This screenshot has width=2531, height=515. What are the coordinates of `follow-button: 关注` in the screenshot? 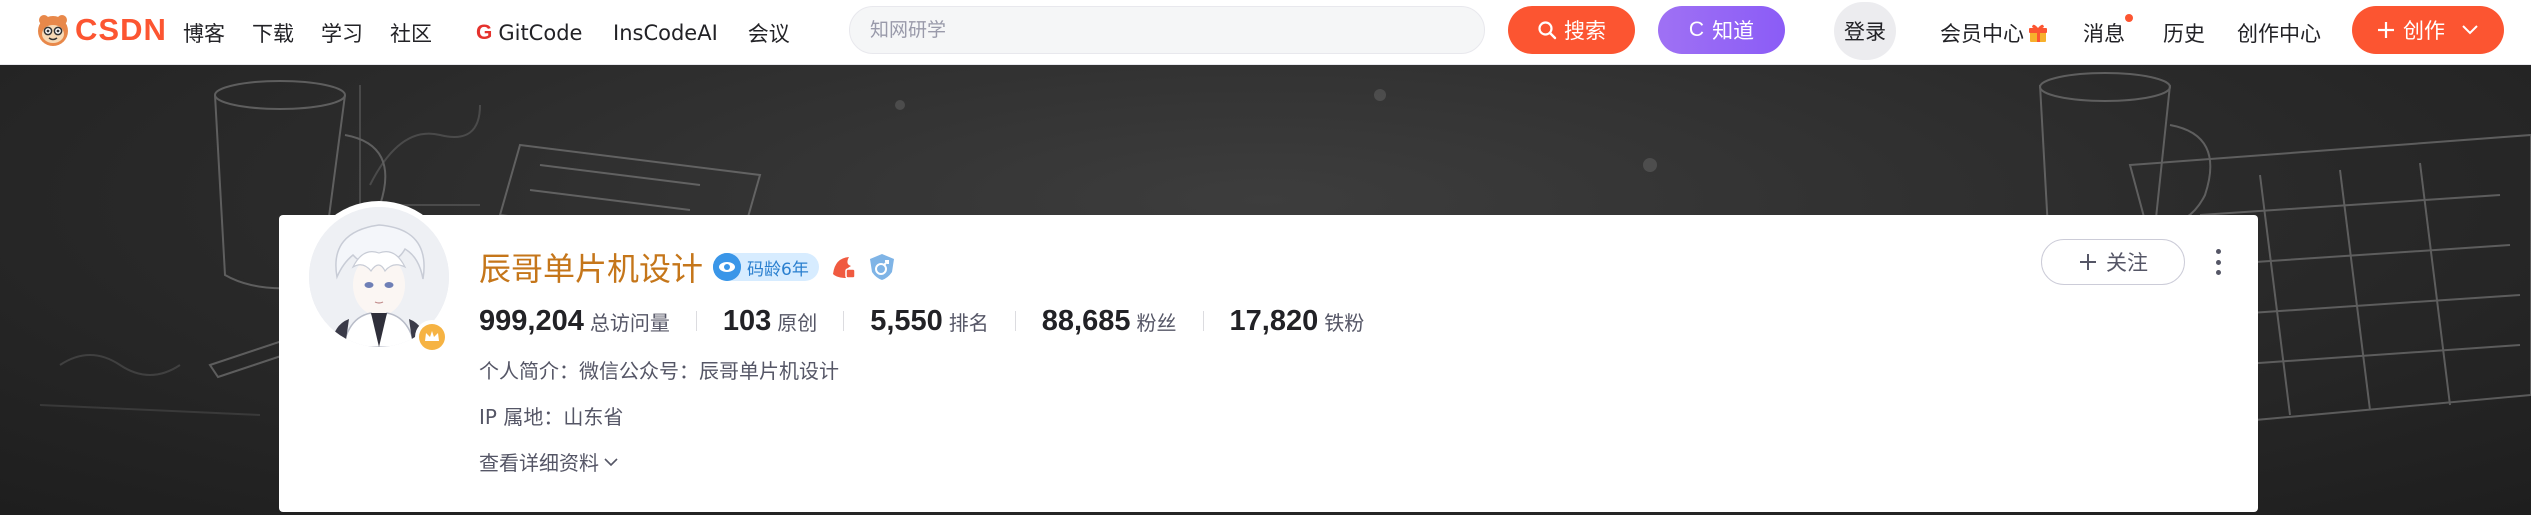 It's located at (2113, 262).